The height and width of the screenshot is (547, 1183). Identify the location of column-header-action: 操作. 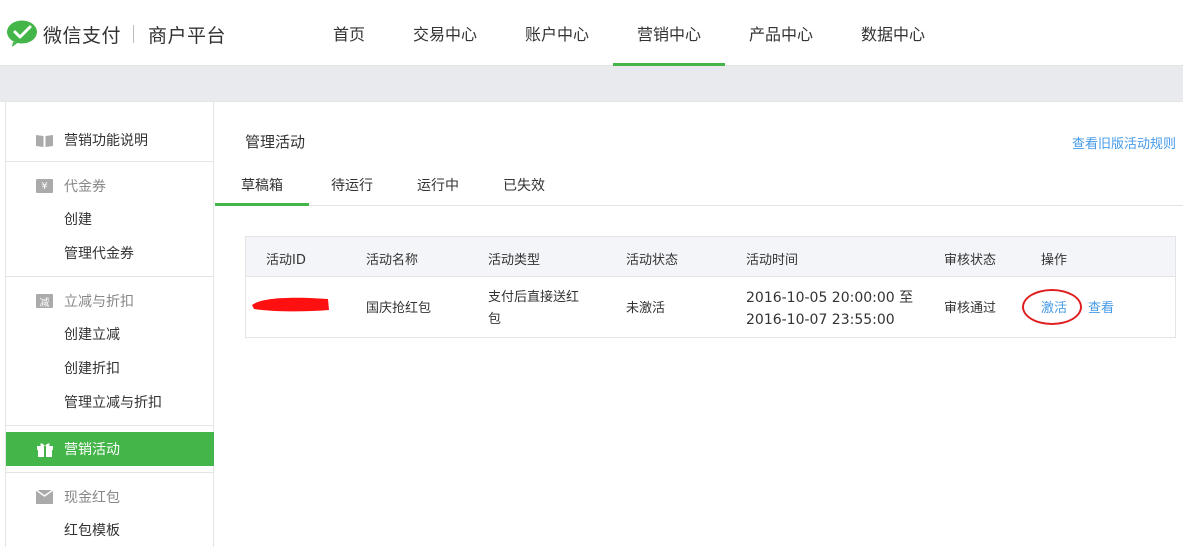
(1054, 260).